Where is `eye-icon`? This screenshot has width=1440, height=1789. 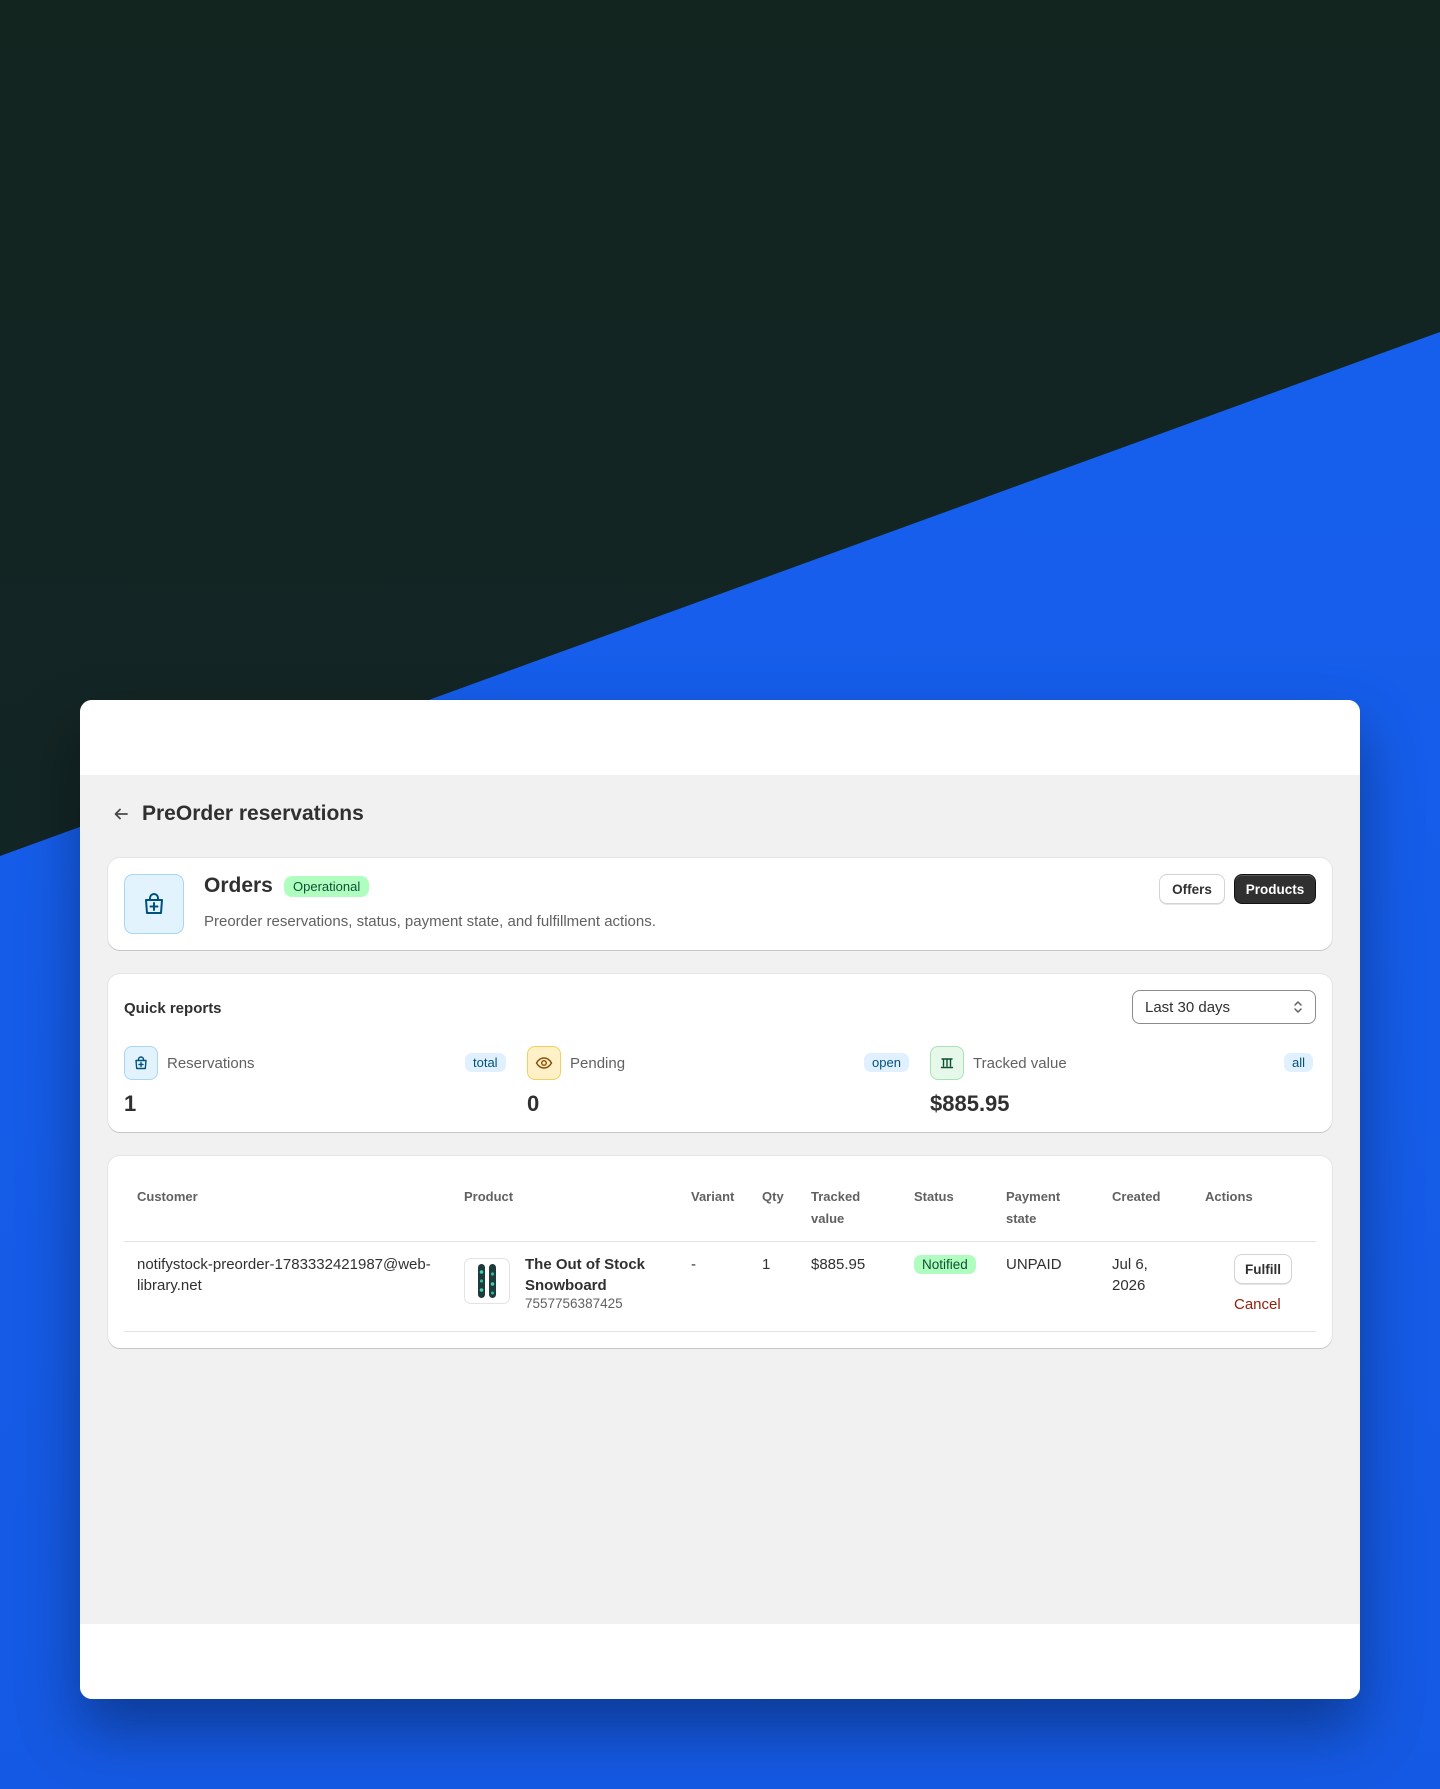 eye-icon is located at coordinates (544, 1063).